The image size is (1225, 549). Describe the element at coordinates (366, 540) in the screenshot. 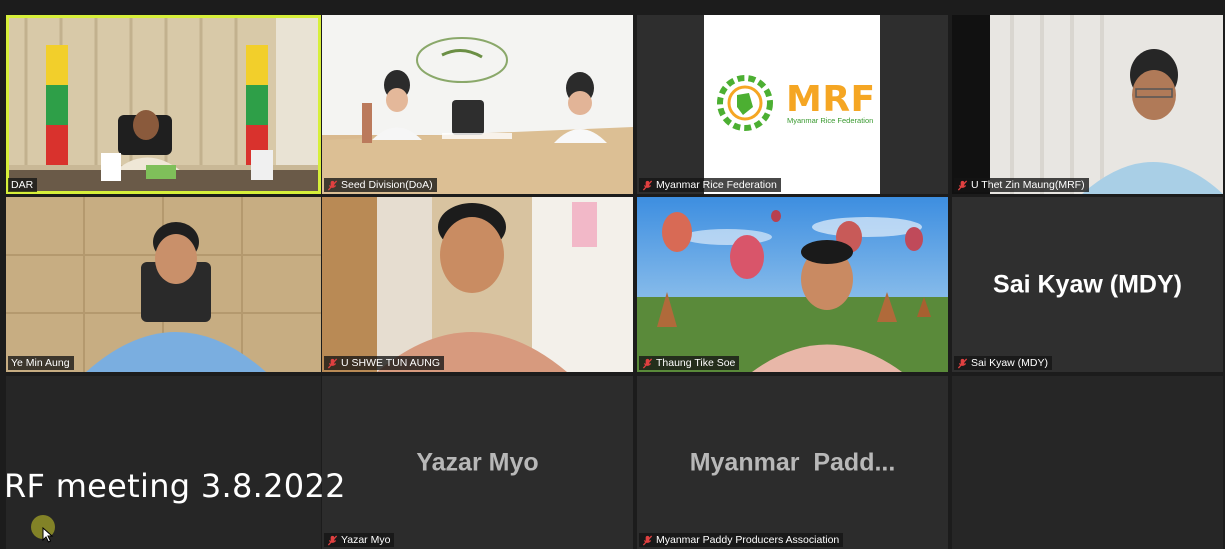

I see `participant-name: Yazar Myo` at that location.